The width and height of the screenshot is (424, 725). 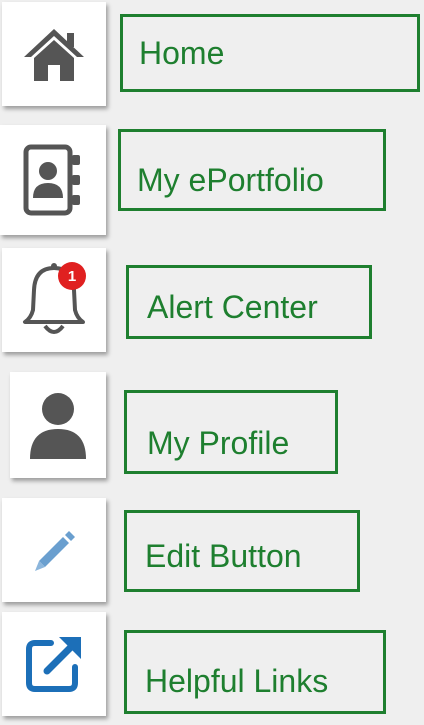 I want to click on user-icon, so click(x=58, y=426).